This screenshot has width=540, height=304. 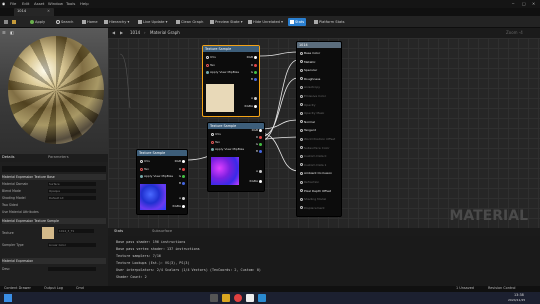 What do you see at coordinates (329, 22) in the screenshot?
I see `platform-stats-button: Platform Stats` at bounding box center [329, 22].